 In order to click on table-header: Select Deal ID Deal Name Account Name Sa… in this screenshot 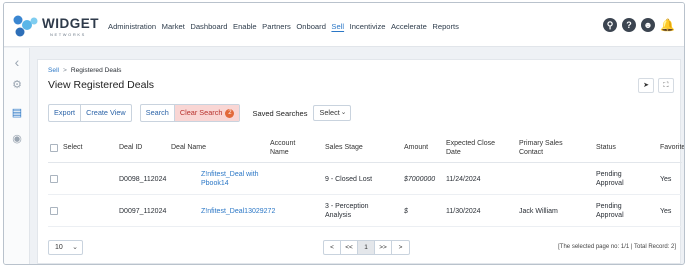, I will do `click(366, 148)`.